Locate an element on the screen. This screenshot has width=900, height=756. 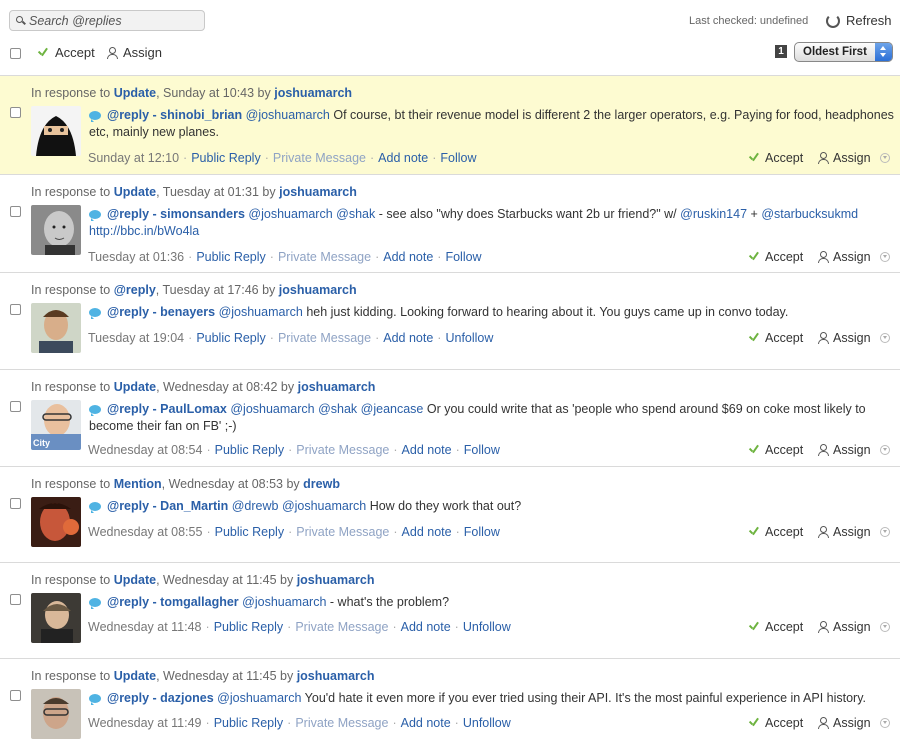
page-number: 1 is located at coordinates (781, 51).